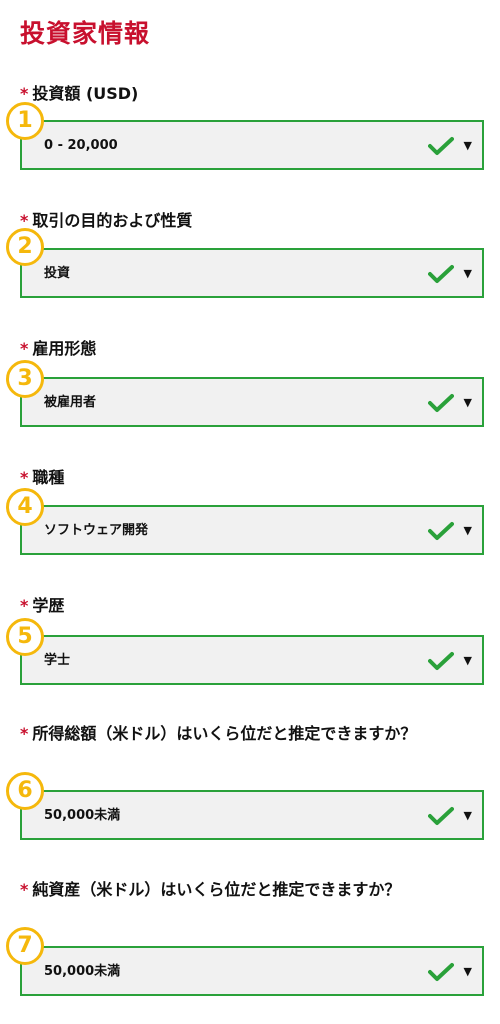 The height and width of the screenshot is (1024, 500). What do you see at coordinates (25, 791) in the screenshot?
I see `step-number-badge: 6` at bounding box center [25, 791].